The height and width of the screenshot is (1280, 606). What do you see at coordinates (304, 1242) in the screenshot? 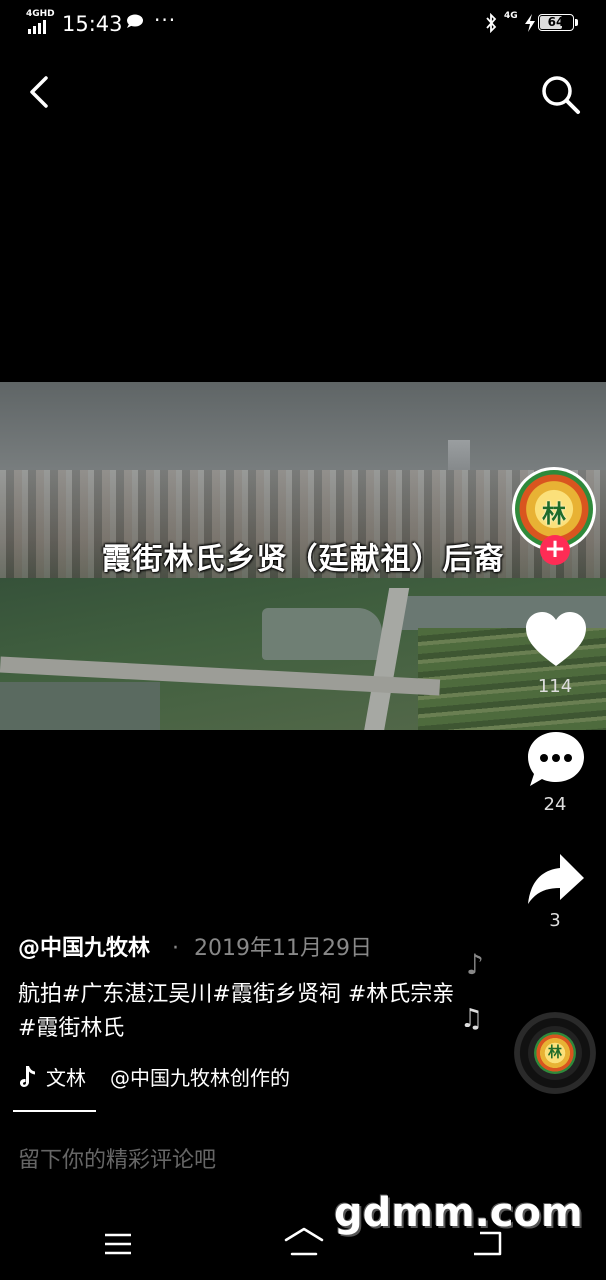
I see `home-icon` at bounding box center [304, 1242].